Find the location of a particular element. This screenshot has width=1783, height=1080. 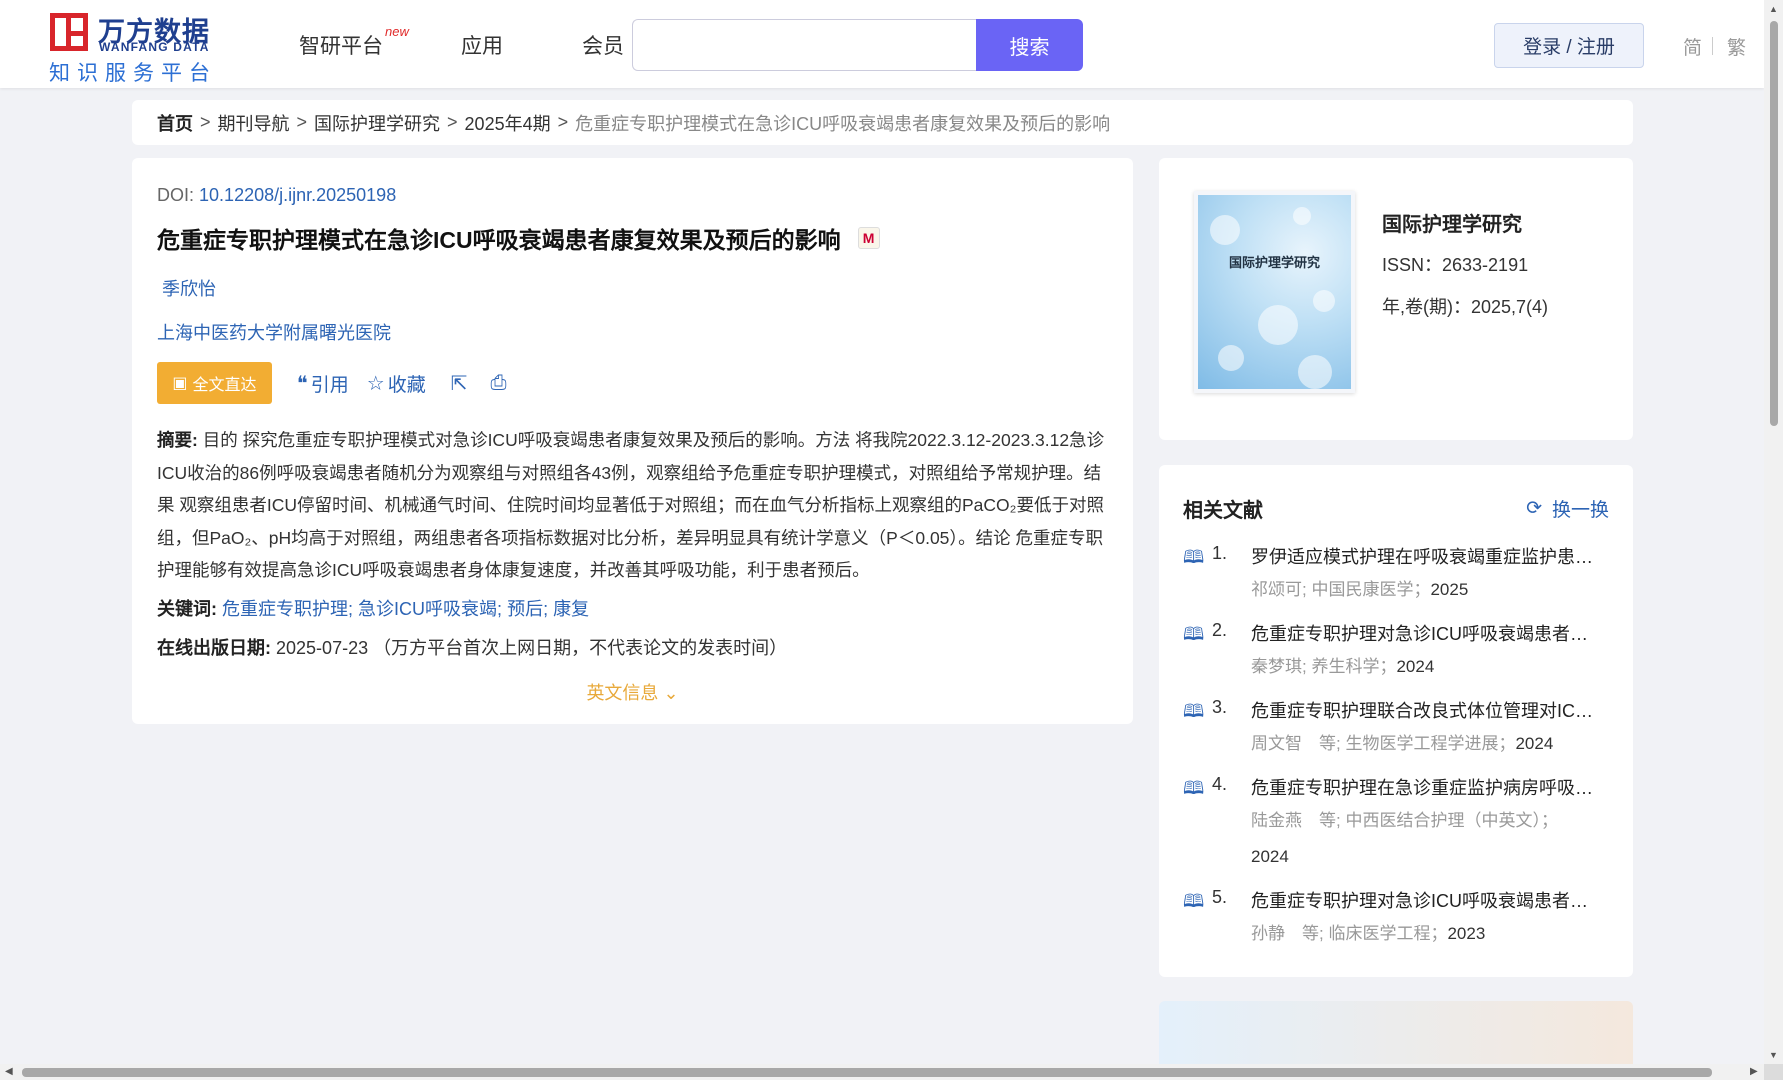

vertical-scroll-thumb is located at coordinates (1774, 223).